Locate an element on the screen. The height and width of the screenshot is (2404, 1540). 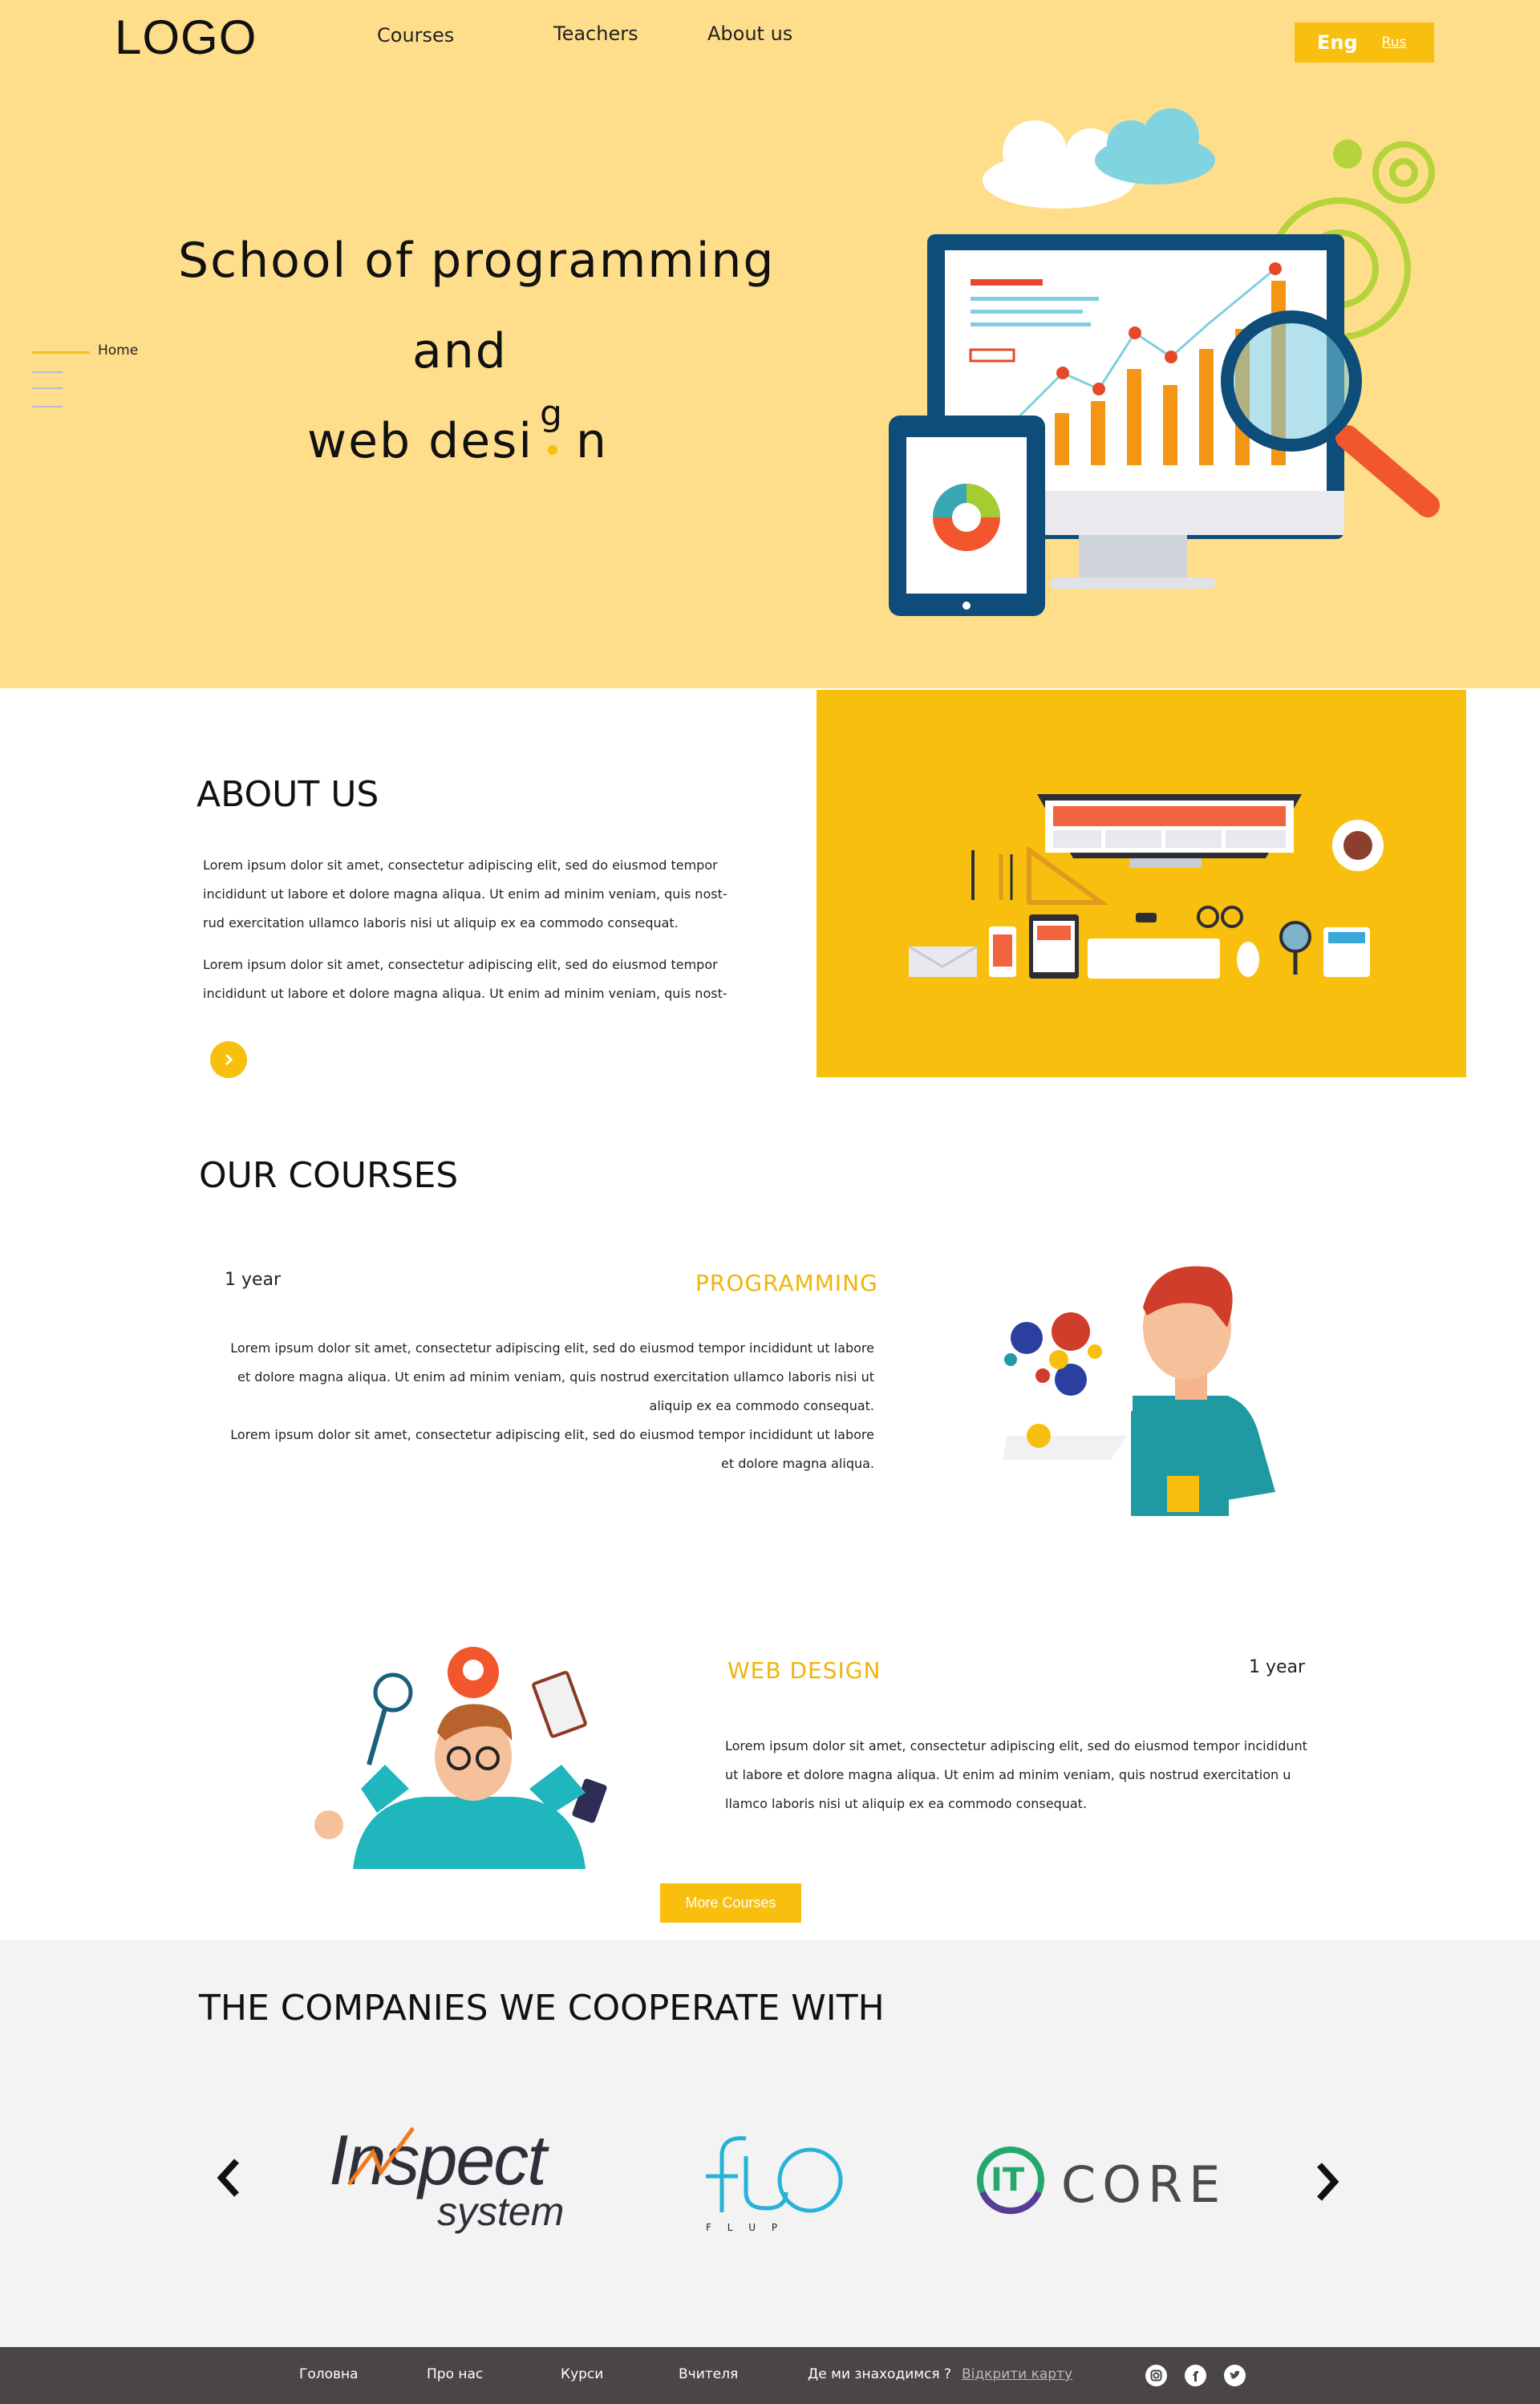
hero-title-line2: and is located at coordinates (460, 351).